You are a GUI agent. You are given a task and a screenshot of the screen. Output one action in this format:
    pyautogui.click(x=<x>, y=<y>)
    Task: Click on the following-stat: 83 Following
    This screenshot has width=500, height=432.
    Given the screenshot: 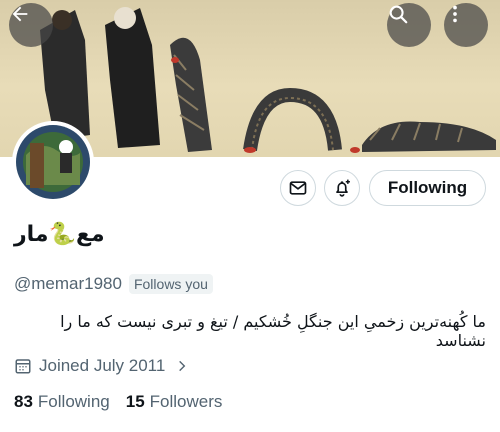 What is the action you would take?
    pyautogui.click(x=62, y=402)
    